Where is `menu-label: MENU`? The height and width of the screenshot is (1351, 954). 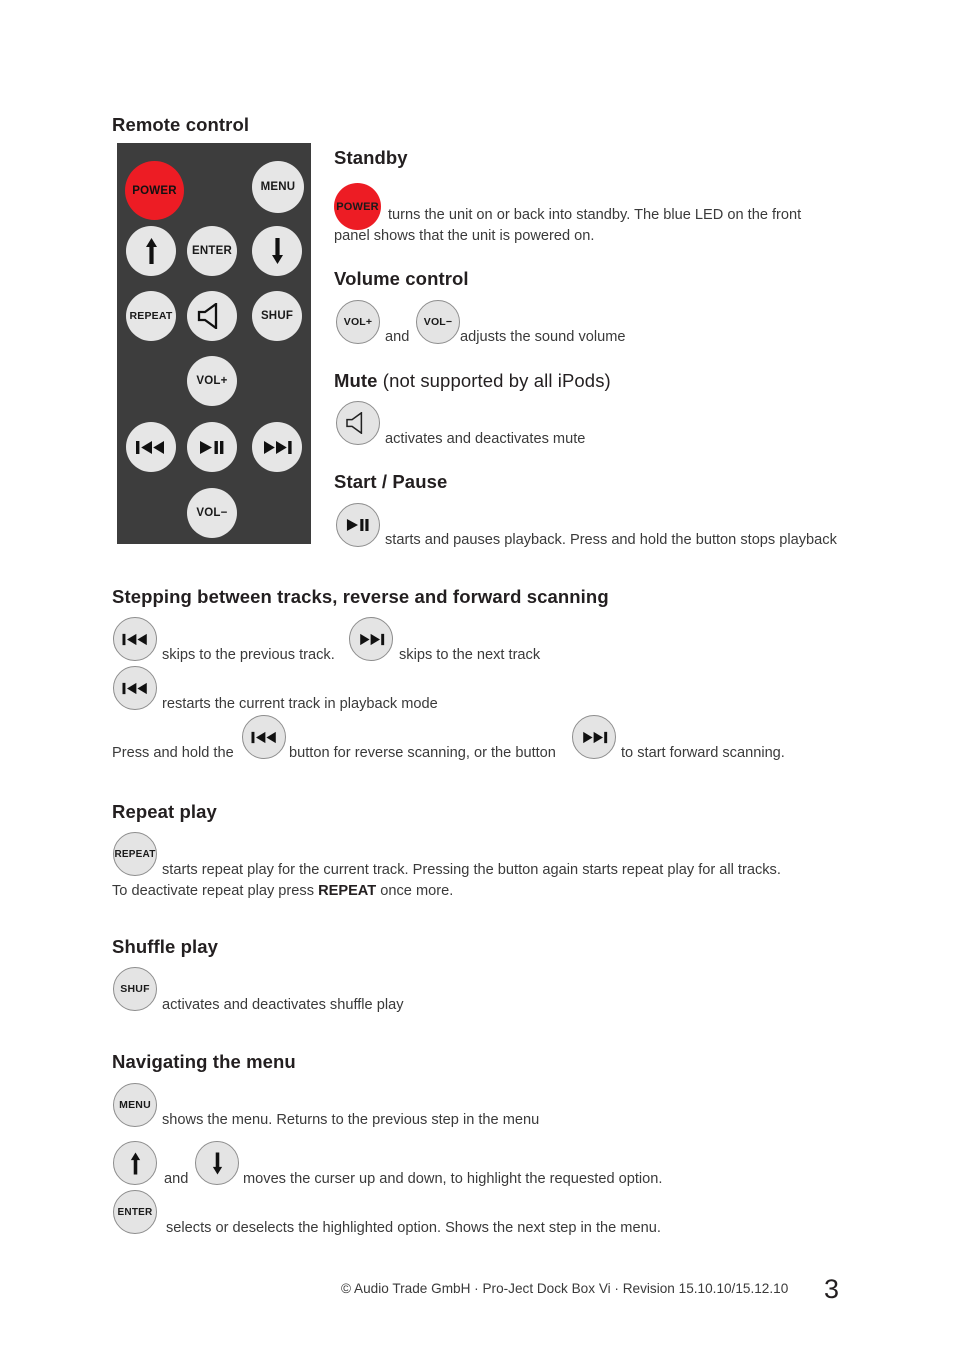
menu-label: MENU is located at coordinates (135, 1105).